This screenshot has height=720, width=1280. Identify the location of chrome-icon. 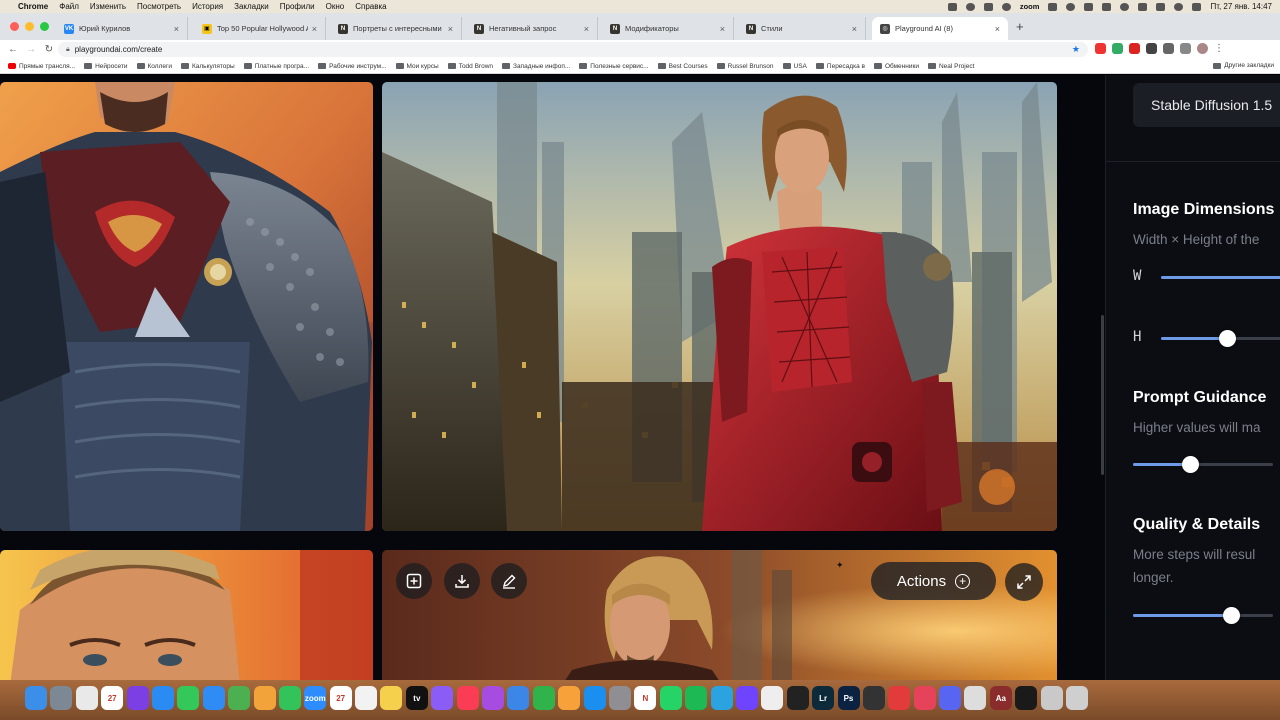
(86, 698).